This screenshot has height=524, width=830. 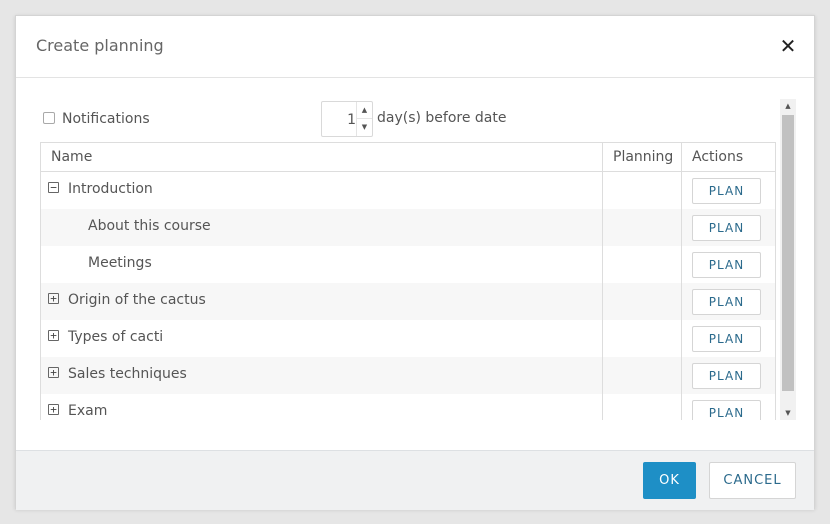 I want to click on row-name-cell: Meetings, so click(x=322, y=264).